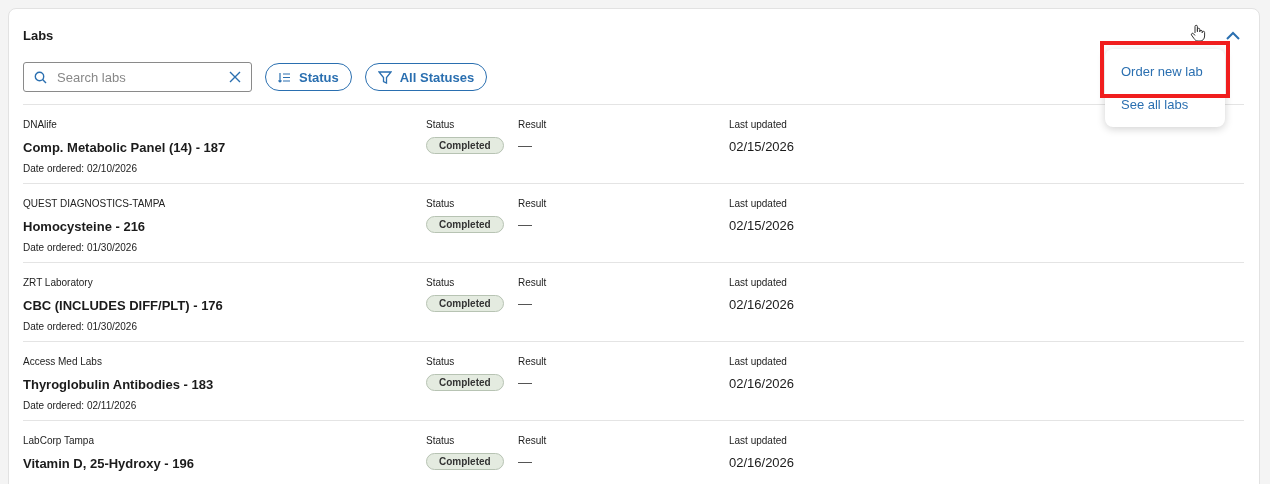  What do you see at coordinates (235, 77) in the screenshot?
I see `clear-icon` at bounding box center [235, 77].